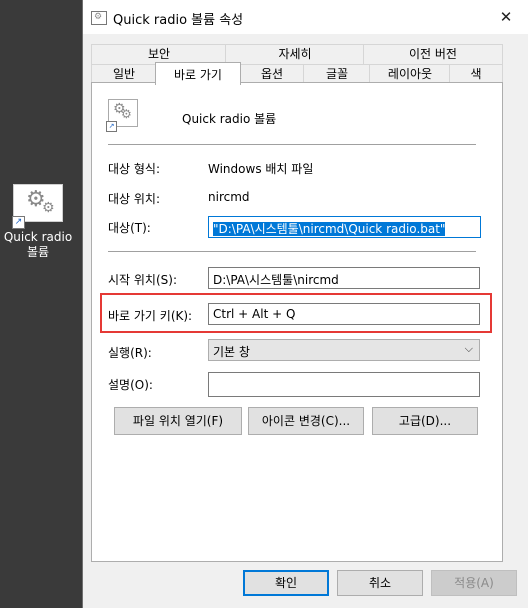  What do you see at coordinates (142, 280) in the screenshot?
I see `start-in-label: 시작 위치(S):` at bounding box center [142, 280].